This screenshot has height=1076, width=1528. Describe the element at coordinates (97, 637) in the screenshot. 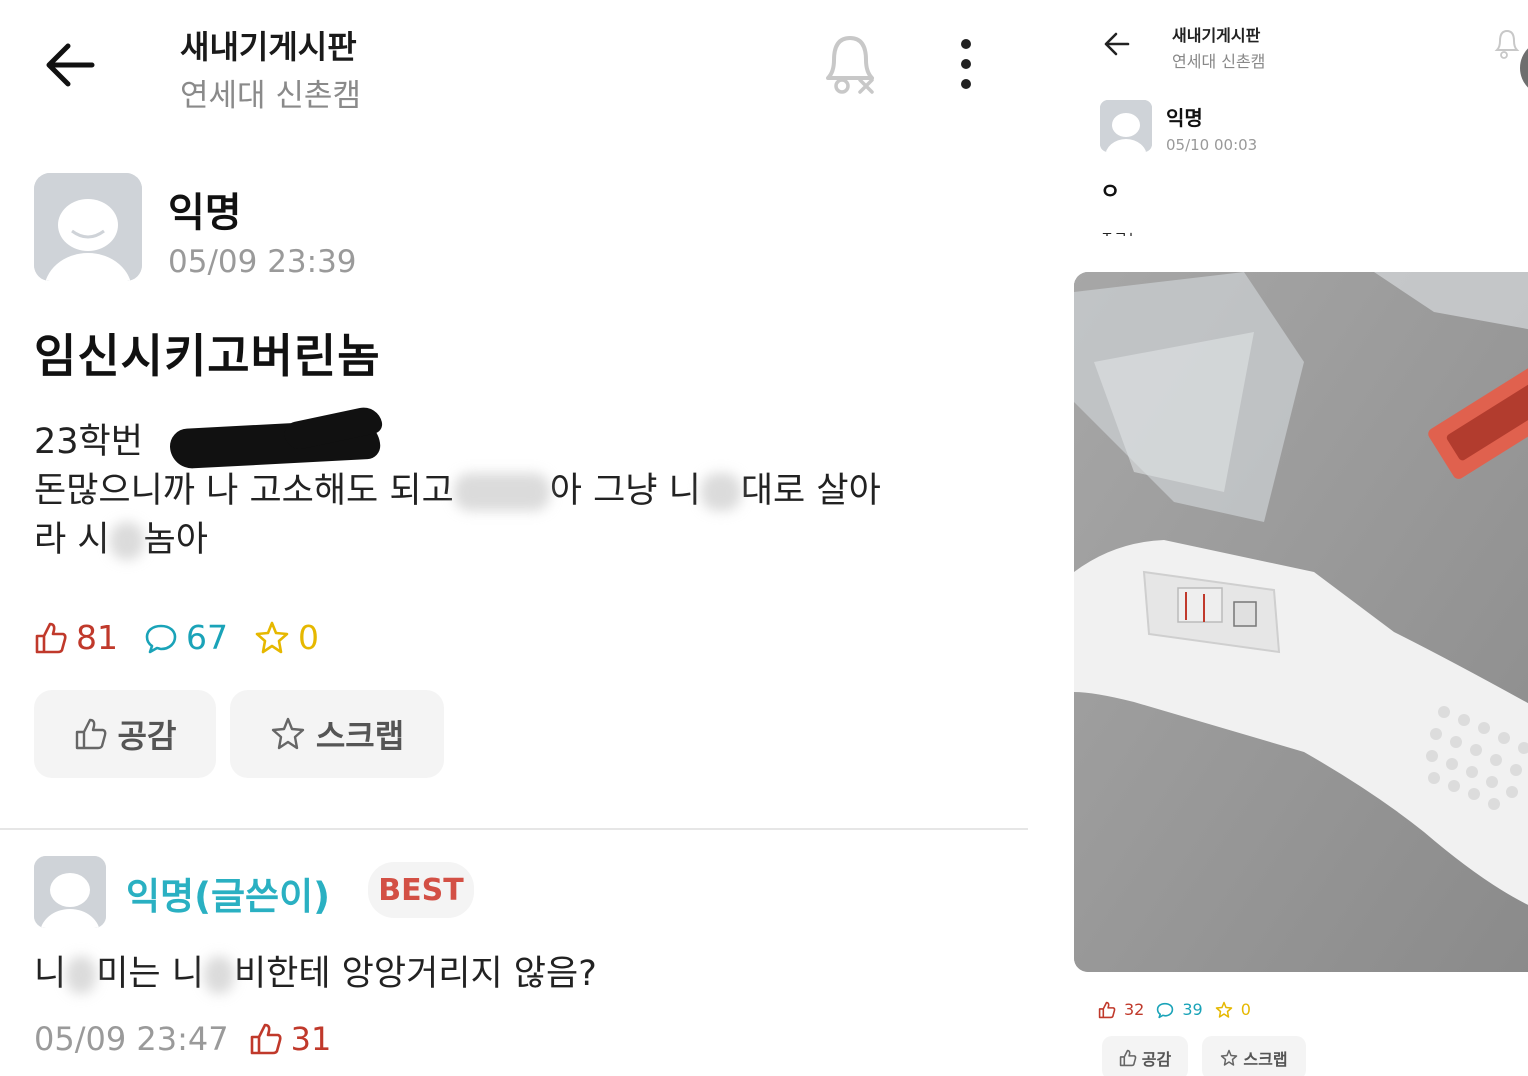

I see `like-count-value: 81` at that location.